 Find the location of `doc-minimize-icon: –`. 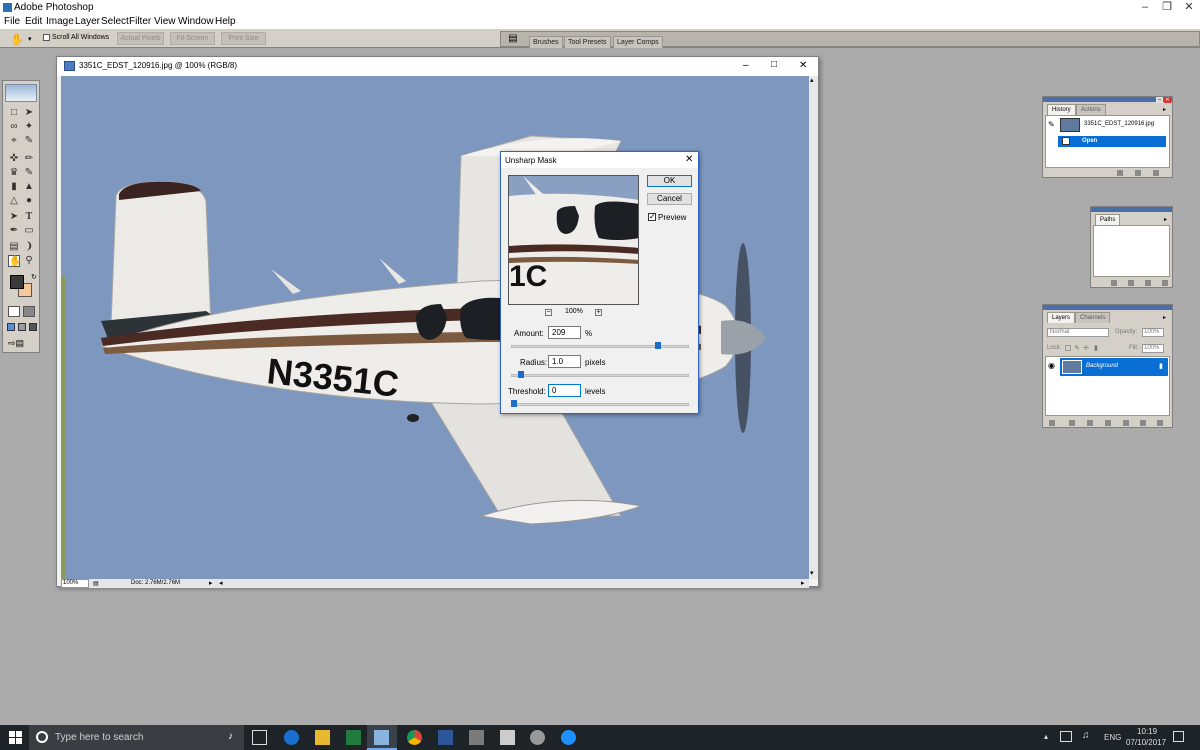

doc-minimize-icon: – is located at coordinates (746, 65).